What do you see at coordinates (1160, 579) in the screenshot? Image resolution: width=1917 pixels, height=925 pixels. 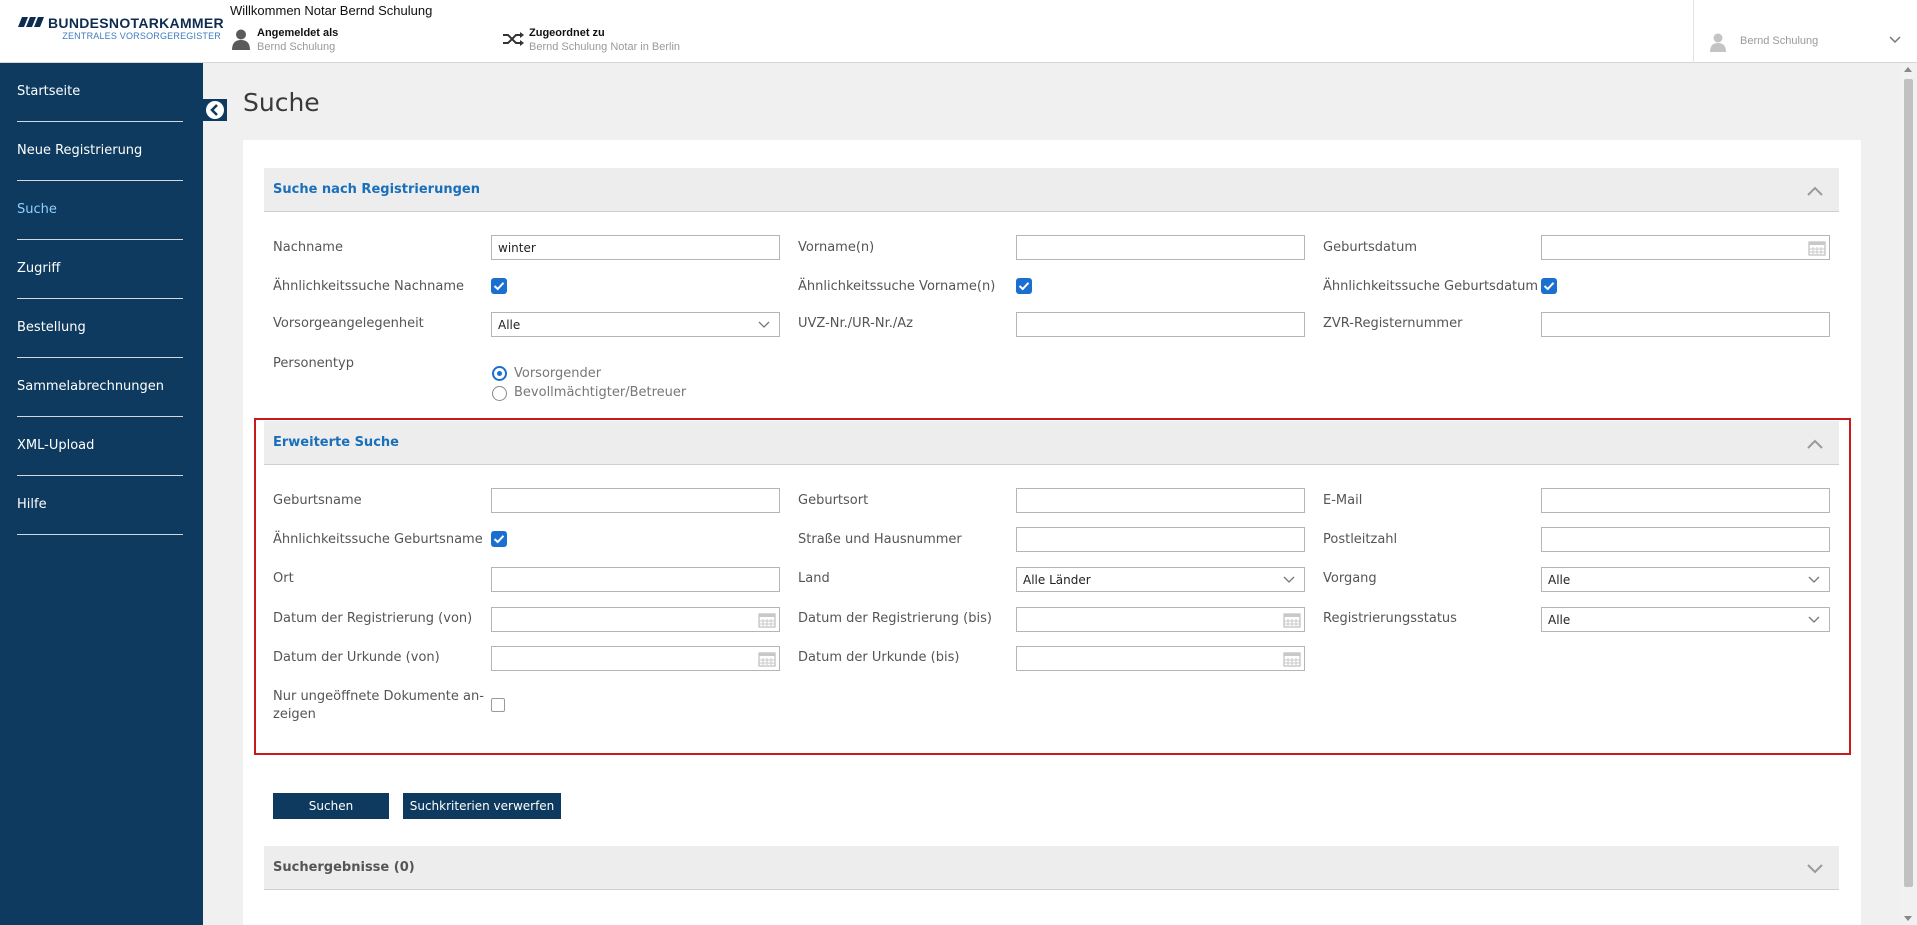 I see `land-select: Alle Länder` at bounding box center [1160, 579].